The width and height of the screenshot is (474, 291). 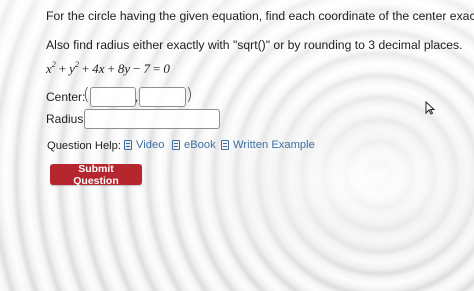 What do you see at coordinates (274, 145) in the screenshot?
I see `written-example-link-label: Written Example` at bounding box center [274, 145].